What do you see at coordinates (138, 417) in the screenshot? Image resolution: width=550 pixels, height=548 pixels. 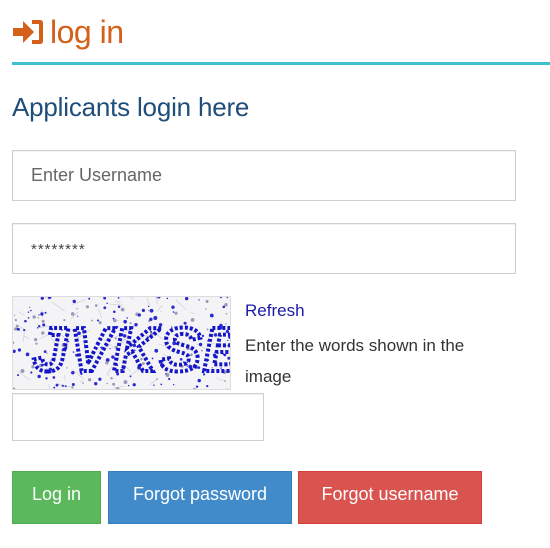 I see `captcha-input` at bounding box center [138, 417].